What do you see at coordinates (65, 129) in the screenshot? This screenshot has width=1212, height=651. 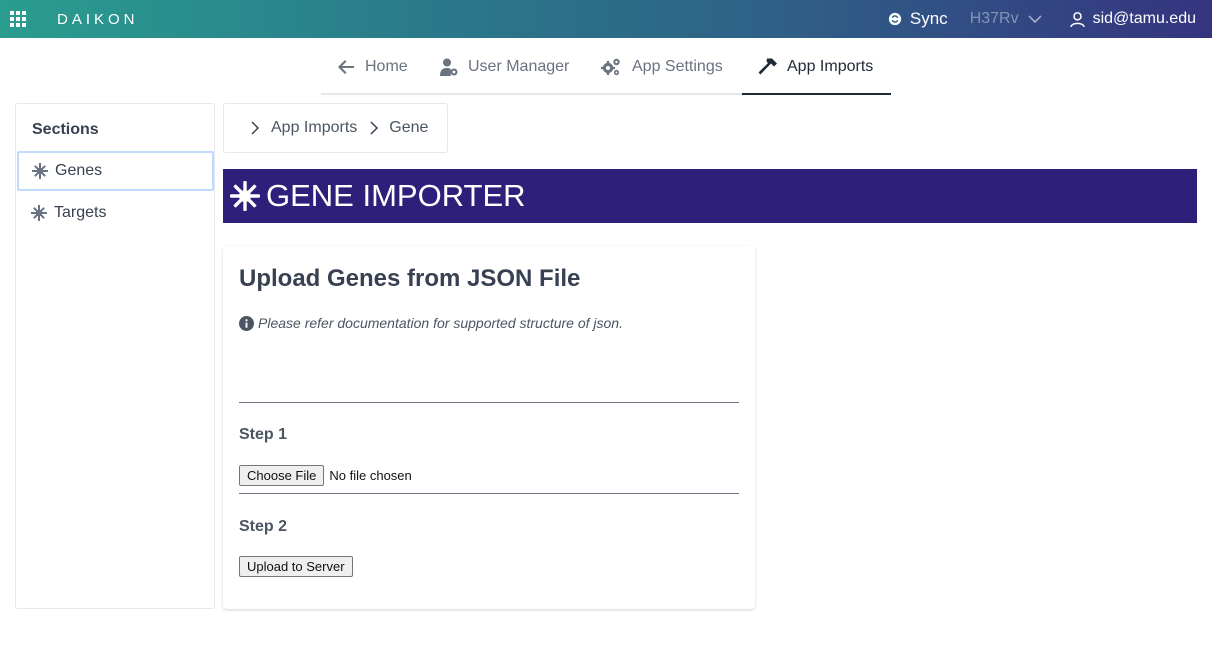 I see `sidebar-title: Sections` at bounding box center [65, 129].